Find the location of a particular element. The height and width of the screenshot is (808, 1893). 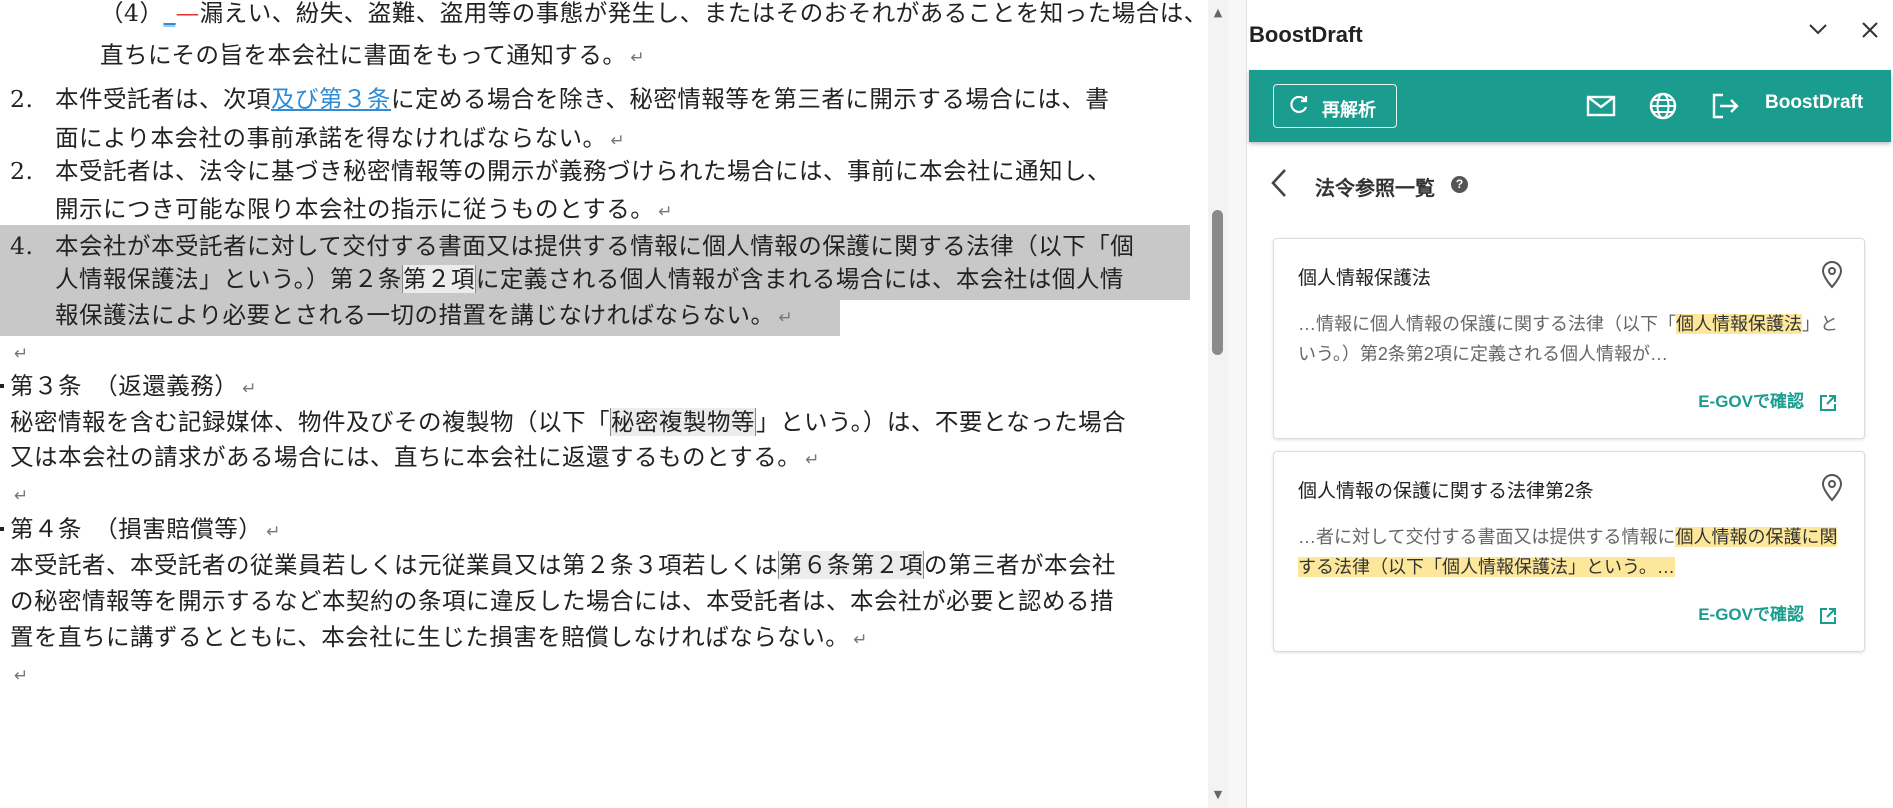

mail-icon is located at coordinates (1601, 106).